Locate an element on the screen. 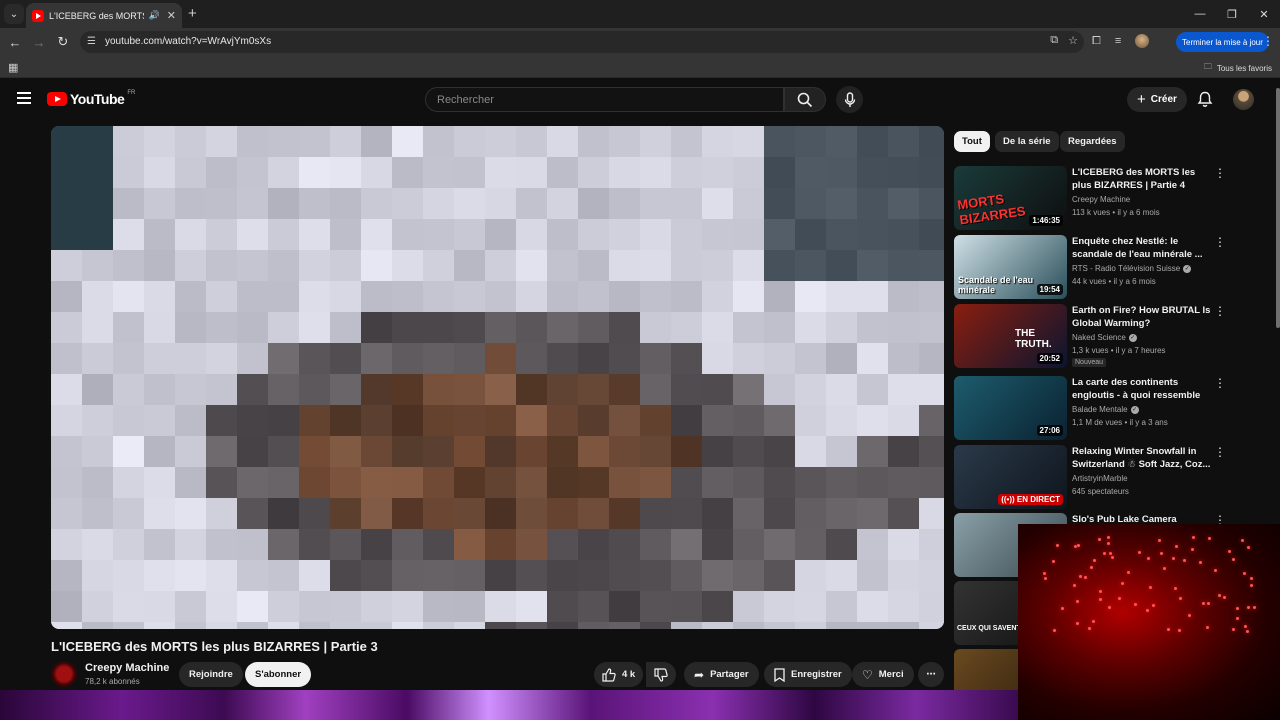 Image resolution: width=1280 pixels, height=720 pixels. video-thumbnail: Scandale de l'eau minérale 19:54 is located at coordinates (1010, 267).